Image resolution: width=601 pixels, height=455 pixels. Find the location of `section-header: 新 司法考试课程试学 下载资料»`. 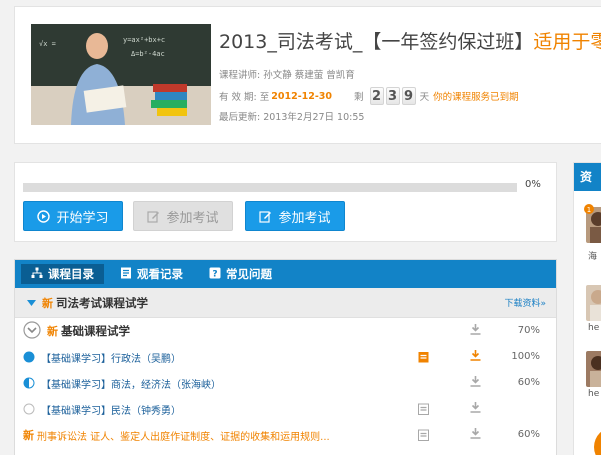

section-header: 新 司法考试课程试学 下载资料» is located at coordinates (285, 303).